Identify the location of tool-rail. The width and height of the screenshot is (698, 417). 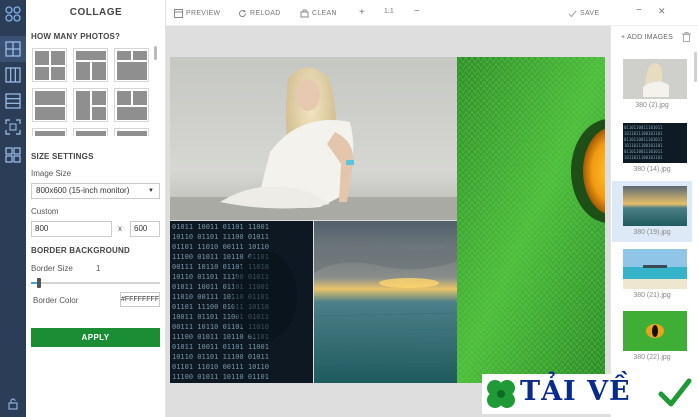
(13, 208).